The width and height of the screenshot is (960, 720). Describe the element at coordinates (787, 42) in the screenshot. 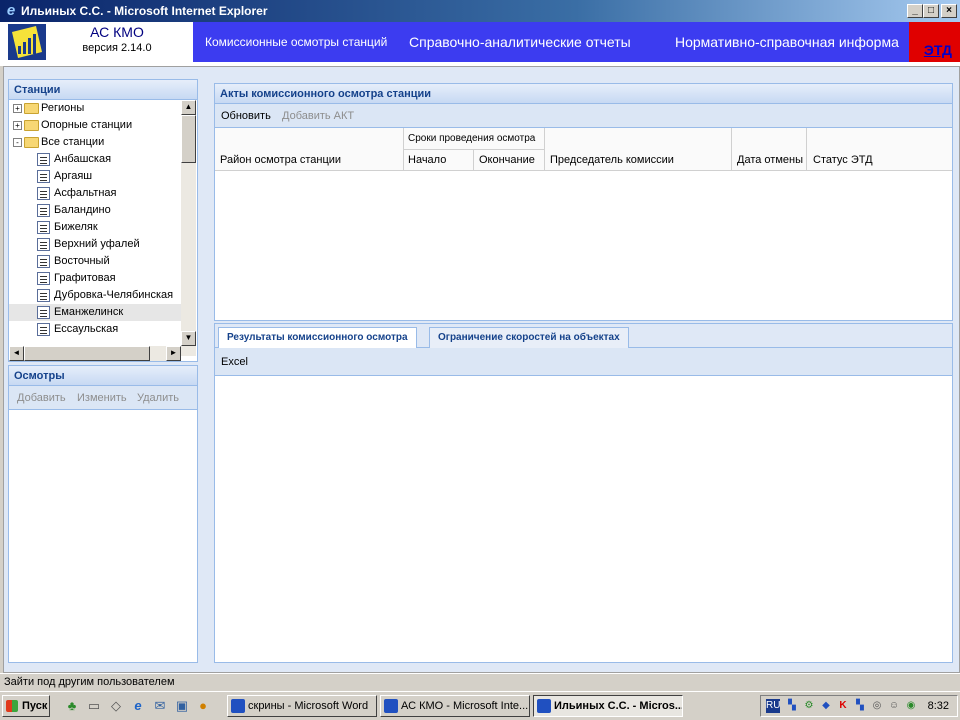

I see `nav-reference-info: Нормативно-справочная информа` at that location.